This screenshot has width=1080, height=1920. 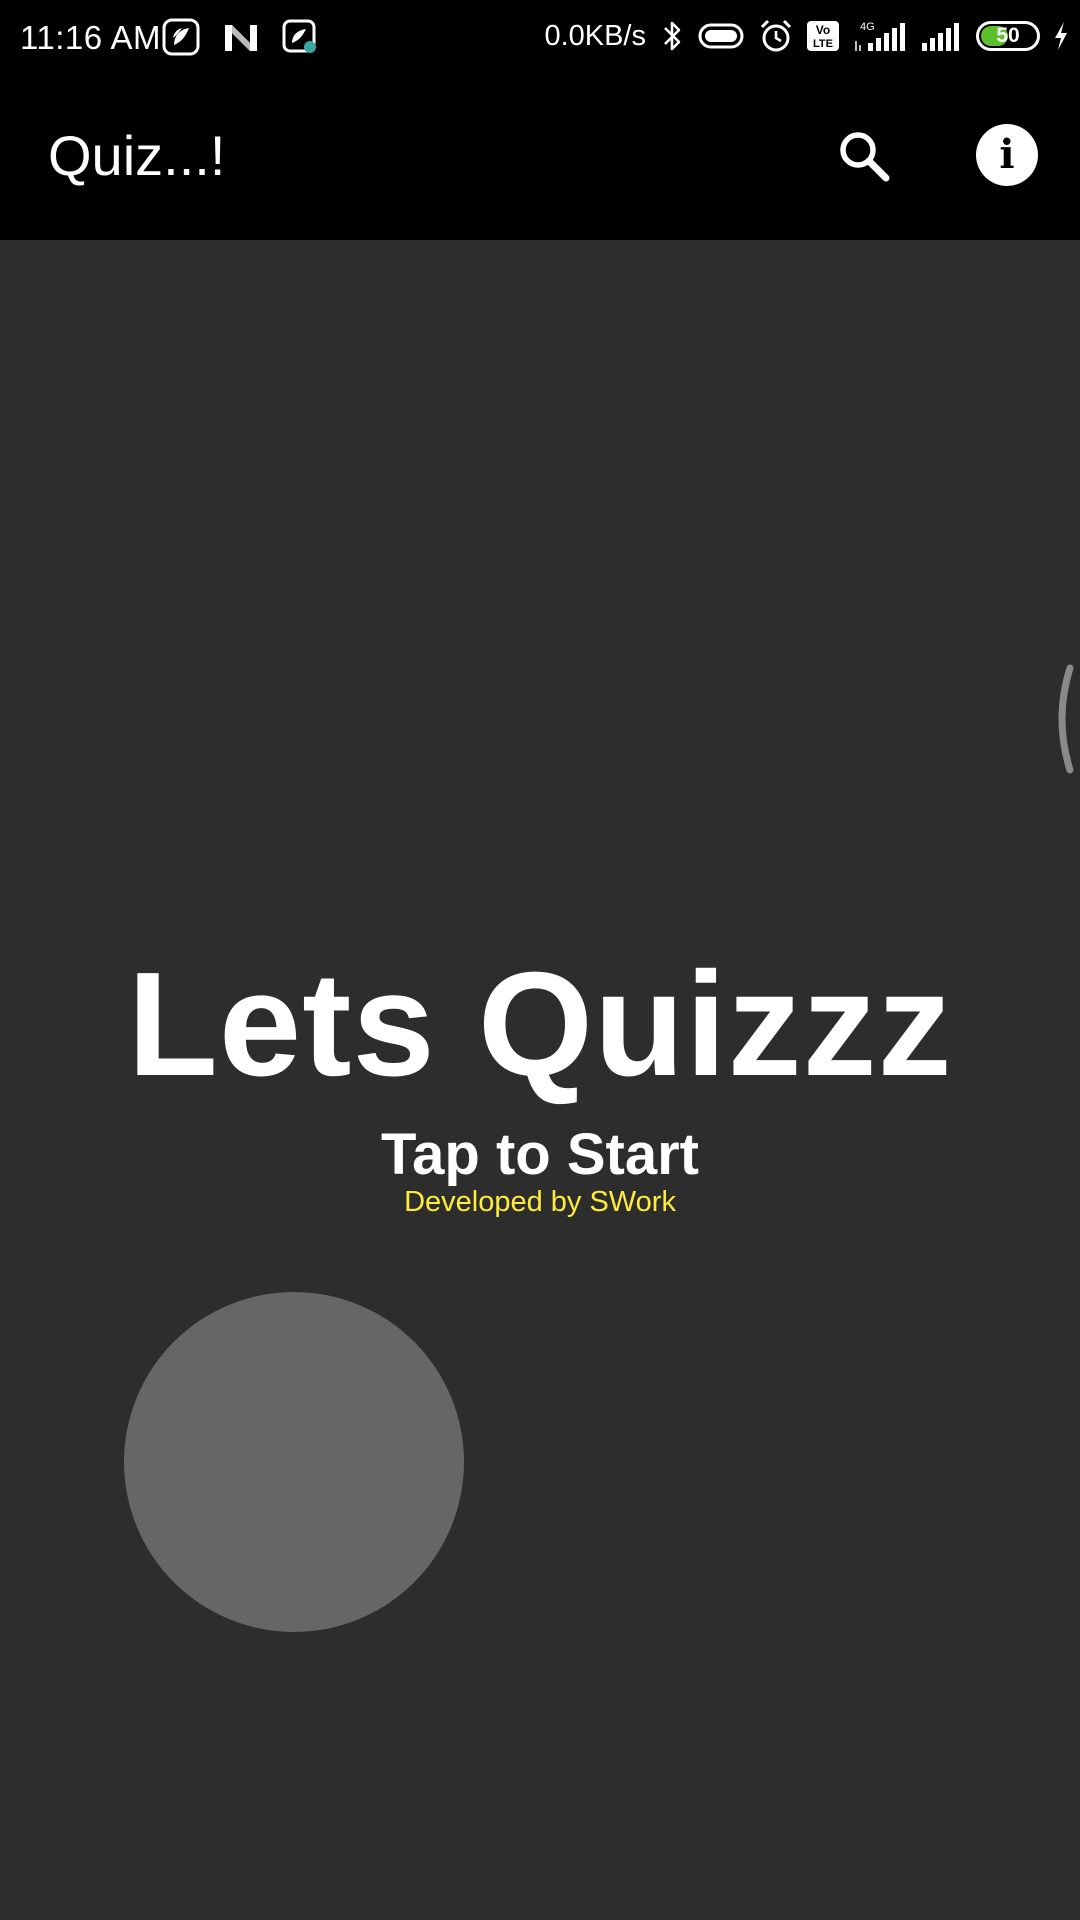 I want to click on headline: Lets Quizzz, so click(x=540, y=1024).